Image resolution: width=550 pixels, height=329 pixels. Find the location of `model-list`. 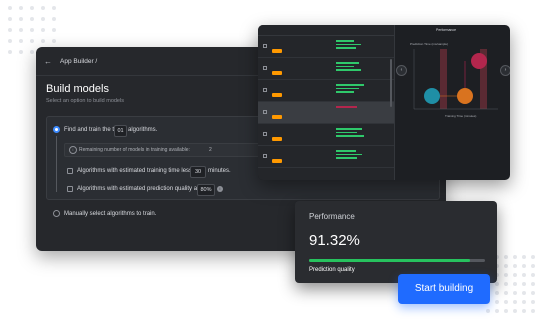

model-list is located at coordinates (326, 102).